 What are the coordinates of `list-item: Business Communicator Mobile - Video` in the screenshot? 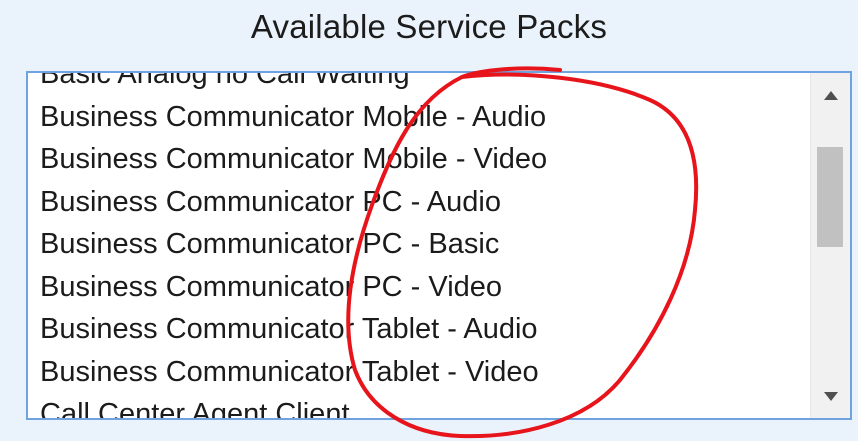 It's located at (423, 159).